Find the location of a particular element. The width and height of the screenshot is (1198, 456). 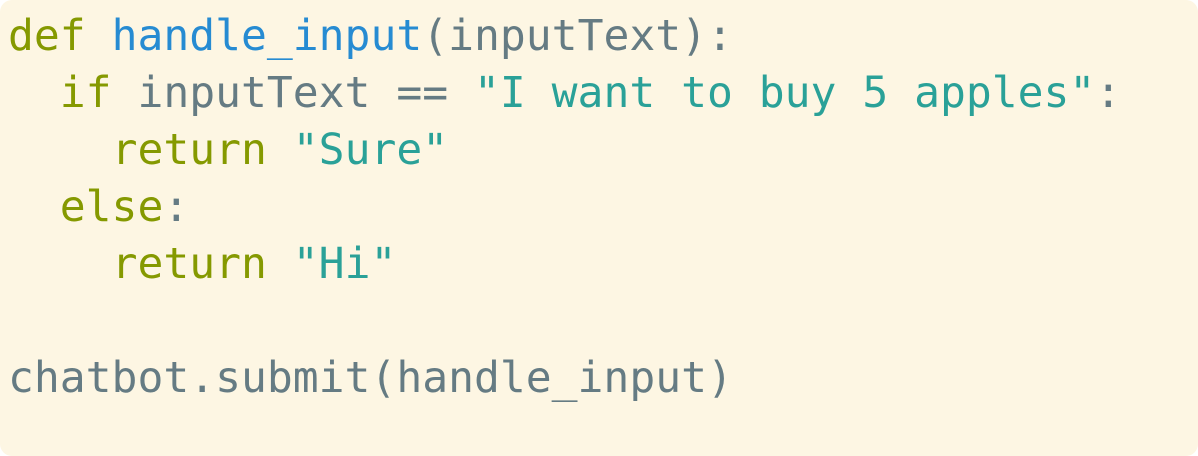

keyword-token: if is located at coordinates (85, 93).